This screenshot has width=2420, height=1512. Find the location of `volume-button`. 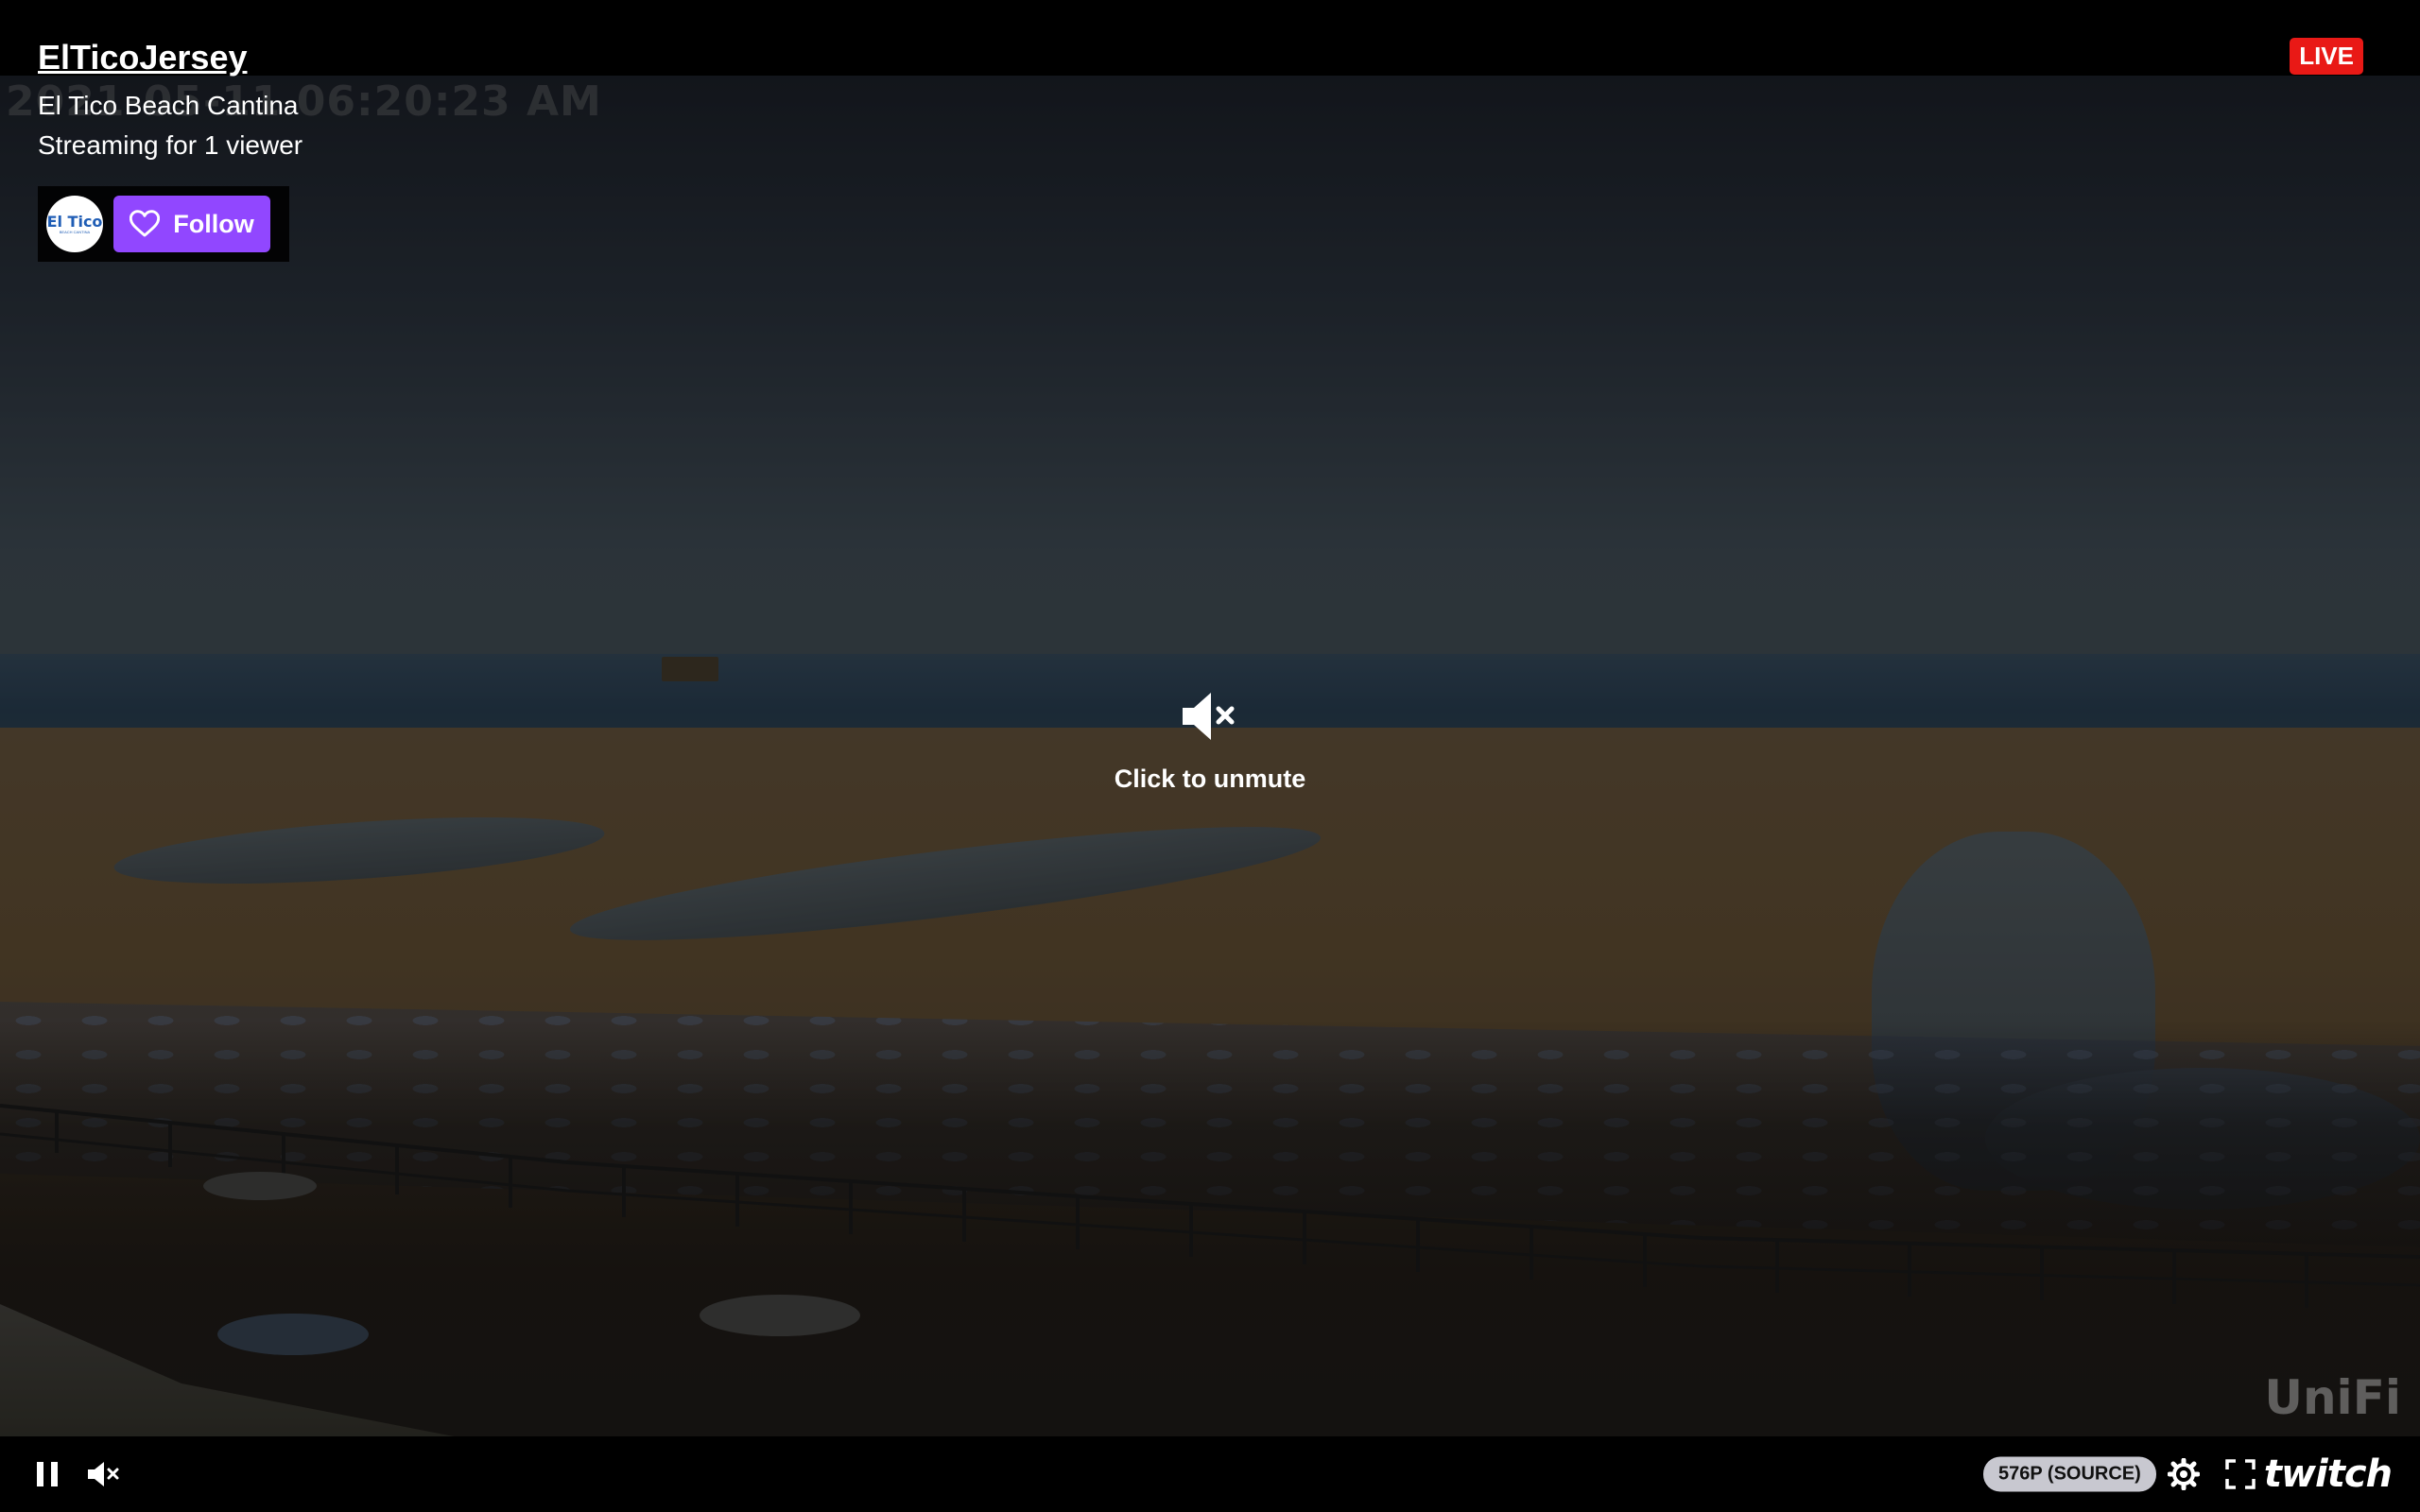

volume-button is located at coordinates (104, 1474).